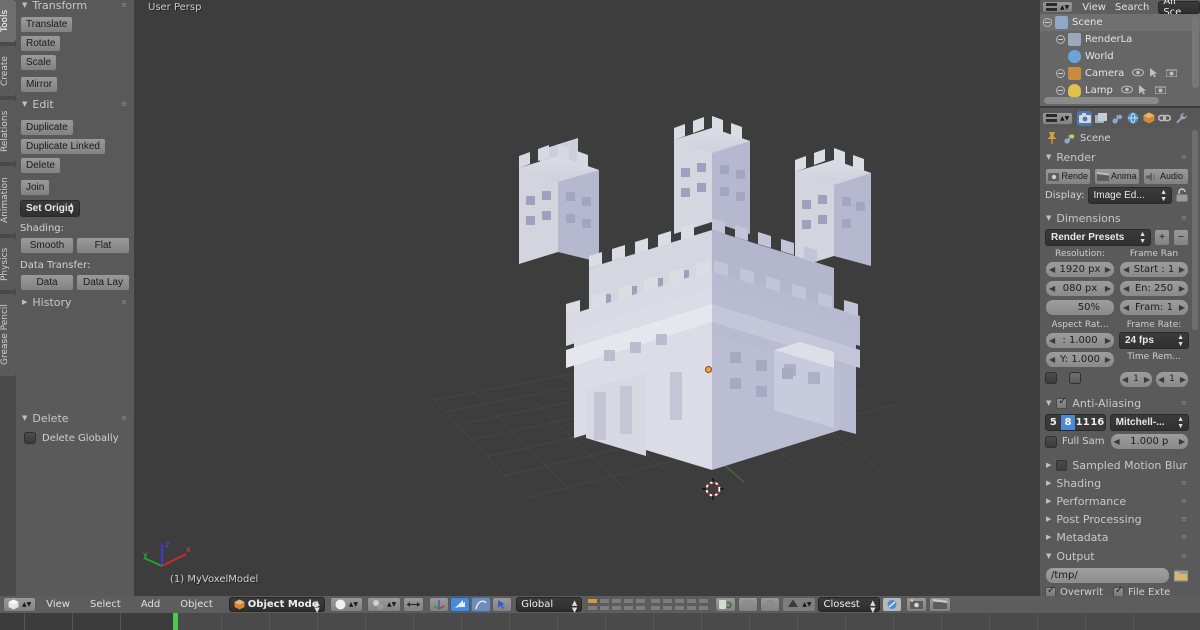 The image size is (1200, 630). What do you see at coordinates (1116, 118) in the screenshot?
I see `properties-tab-scene` at bounding box center [1116, 118].